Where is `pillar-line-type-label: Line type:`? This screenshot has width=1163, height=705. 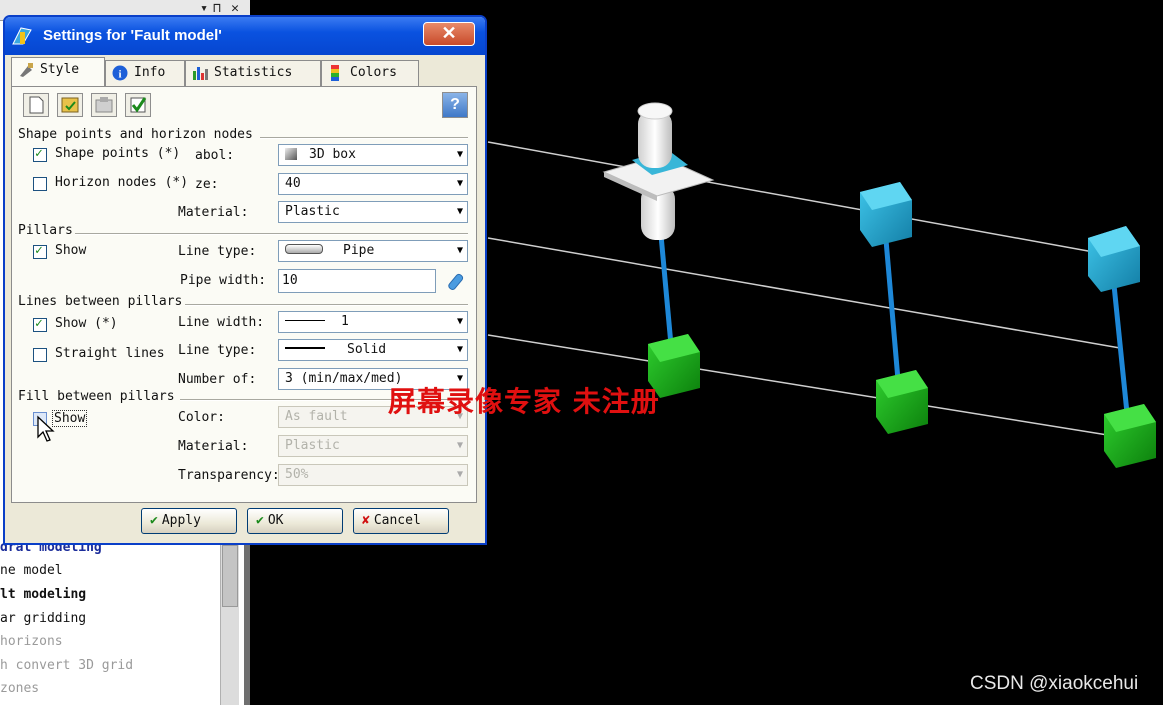
pillar-line-type-label: Line type: is located at coordinates (217, 251).